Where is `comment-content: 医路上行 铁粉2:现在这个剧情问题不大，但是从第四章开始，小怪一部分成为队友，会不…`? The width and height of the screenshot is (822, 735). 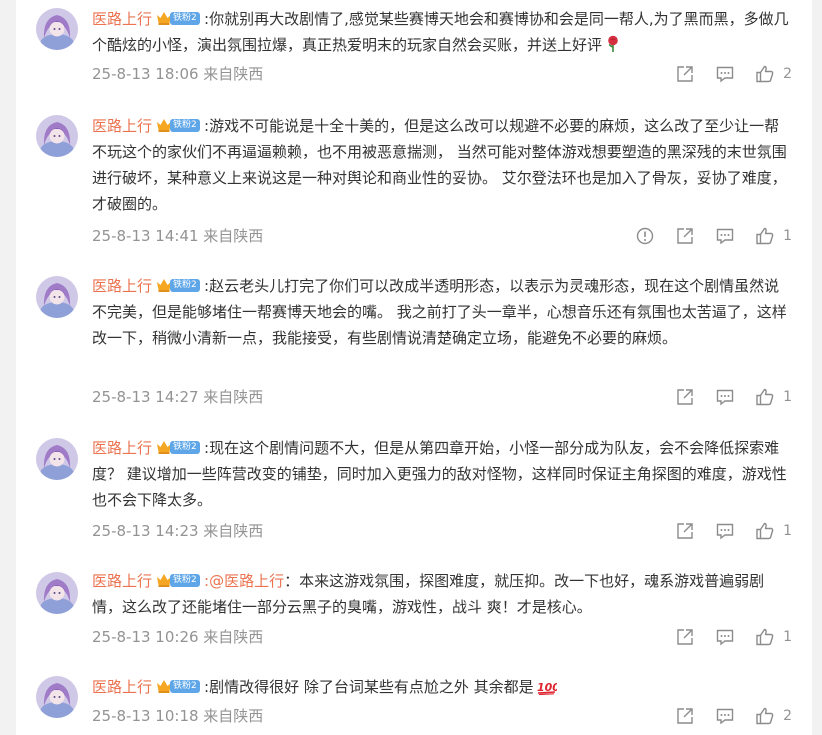 comment-content: 医路上行 铁粉2:现在这个剧情问题不大，但是从第四章开始，小怪一部分成为队友，会不… is located at coordinates (442, 474).